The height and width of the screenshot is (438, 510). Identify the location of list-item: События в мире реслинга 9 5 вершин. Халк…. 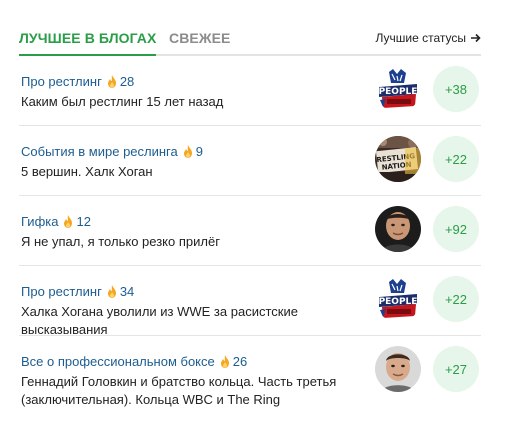
(250, 161).